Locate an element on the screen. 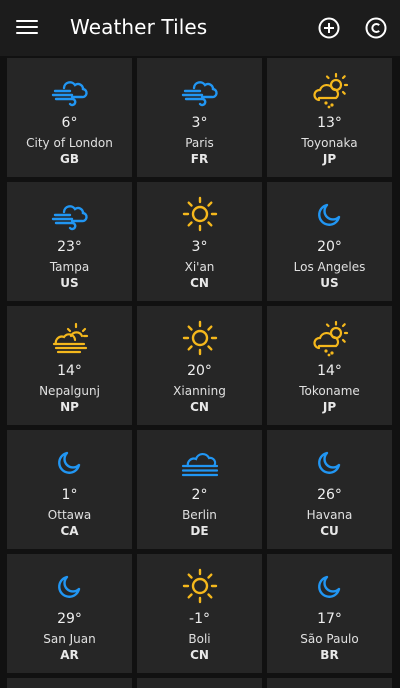  weather-tile: 13° Toyonaka JP is located at coordinates (329, 117).